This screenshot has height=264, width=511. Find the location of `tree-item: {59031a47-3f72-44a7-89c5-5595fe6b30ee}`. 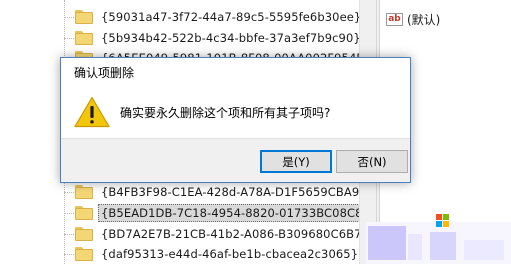

tree-item: {59031a47-3f72-44a7-89c5-5595fe6b30ee} is located at coordinates (214, 17).